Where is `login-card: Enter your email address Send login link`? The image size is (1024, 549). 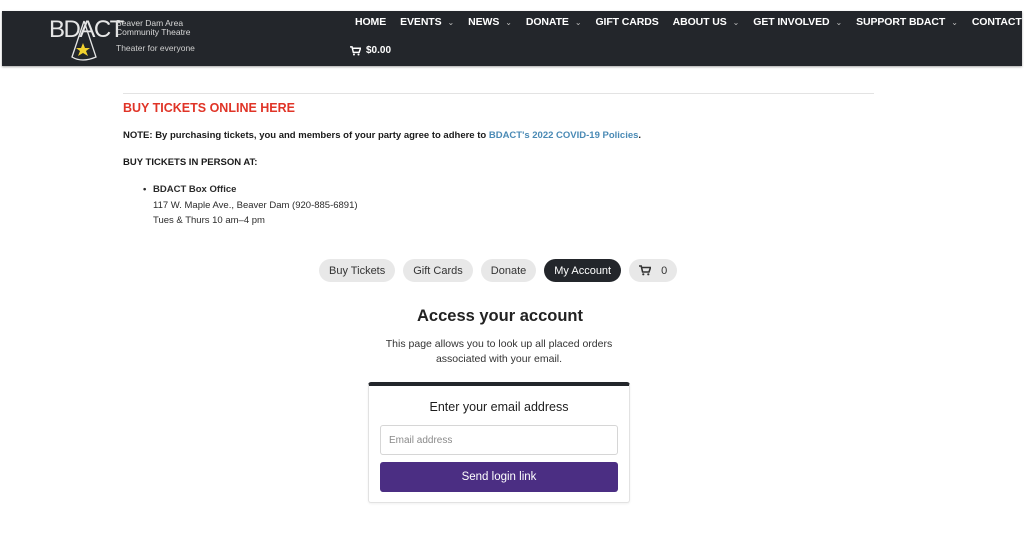
login-card: Enter your email address Send login link is located at coordinates (499, 442).